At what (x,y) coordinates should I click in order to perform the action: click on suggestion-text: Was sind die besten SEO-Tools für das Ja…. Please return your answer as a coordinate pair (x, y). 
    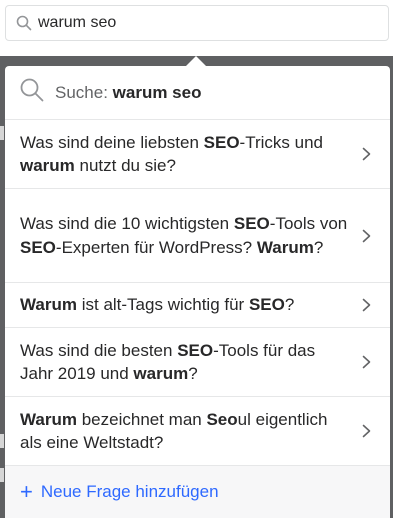
    Looking at the image, I should click on (185, 362).